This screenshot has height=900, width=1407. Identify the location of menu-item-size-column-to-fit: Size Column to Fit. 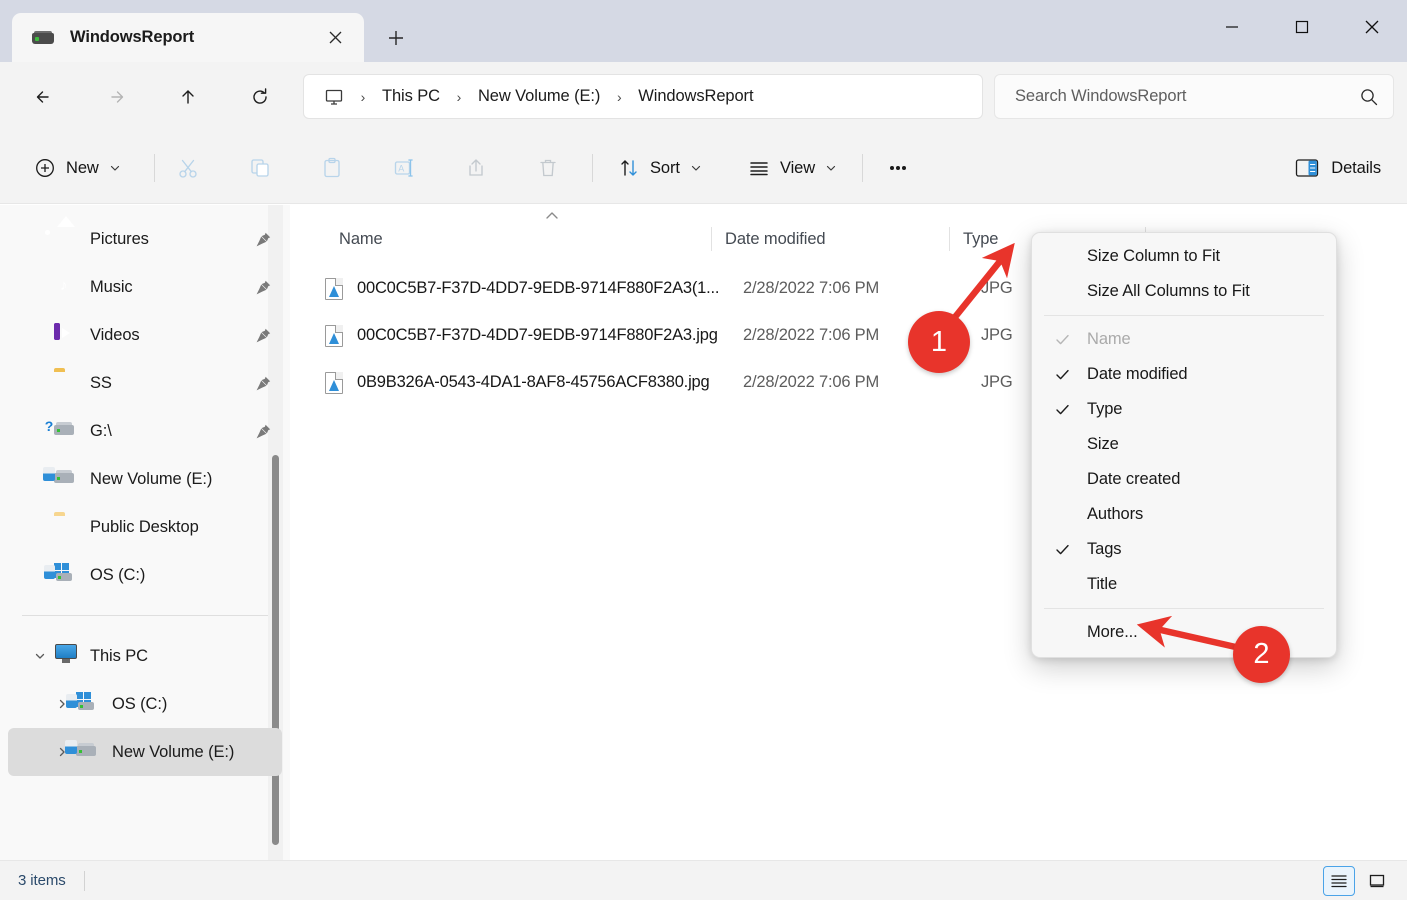
(1184, 256).